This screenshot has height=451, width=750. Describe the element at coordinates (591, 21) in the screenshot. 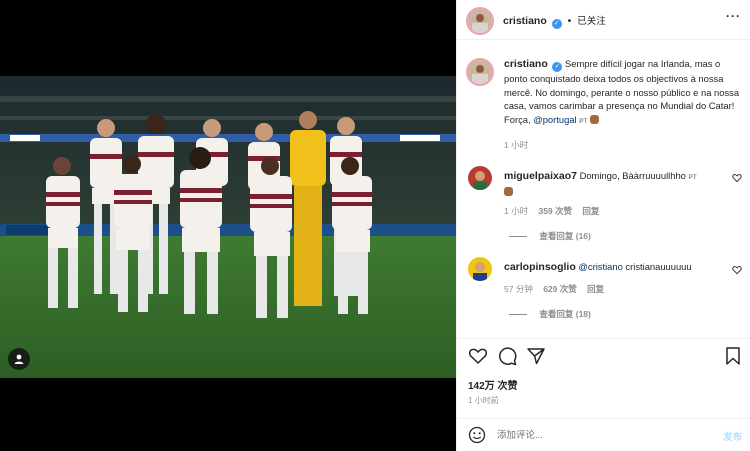

I see `follow-state-button: 已关注` at that location.